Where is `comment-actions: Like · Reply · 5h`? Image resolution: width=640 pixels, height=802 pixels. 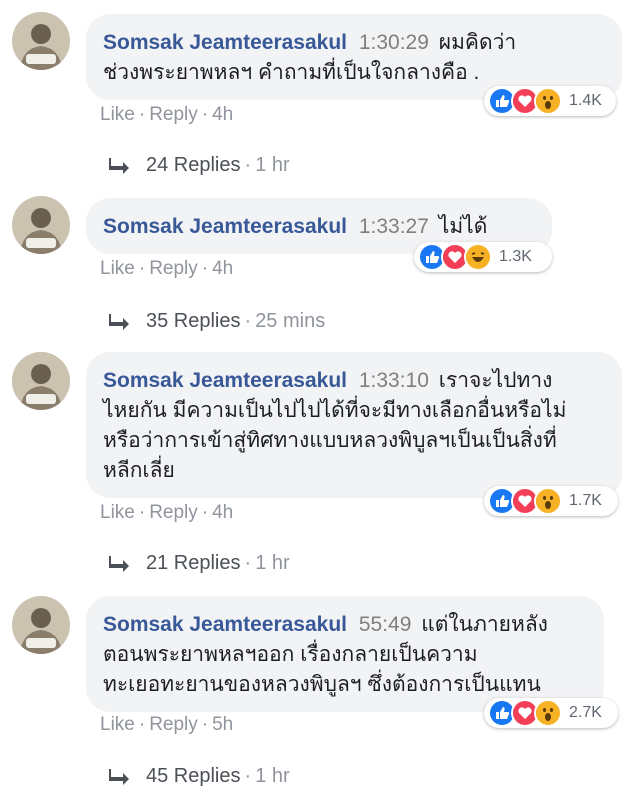
comment-actions: Like · Reply · 5h is located at coordinates (167, 724).